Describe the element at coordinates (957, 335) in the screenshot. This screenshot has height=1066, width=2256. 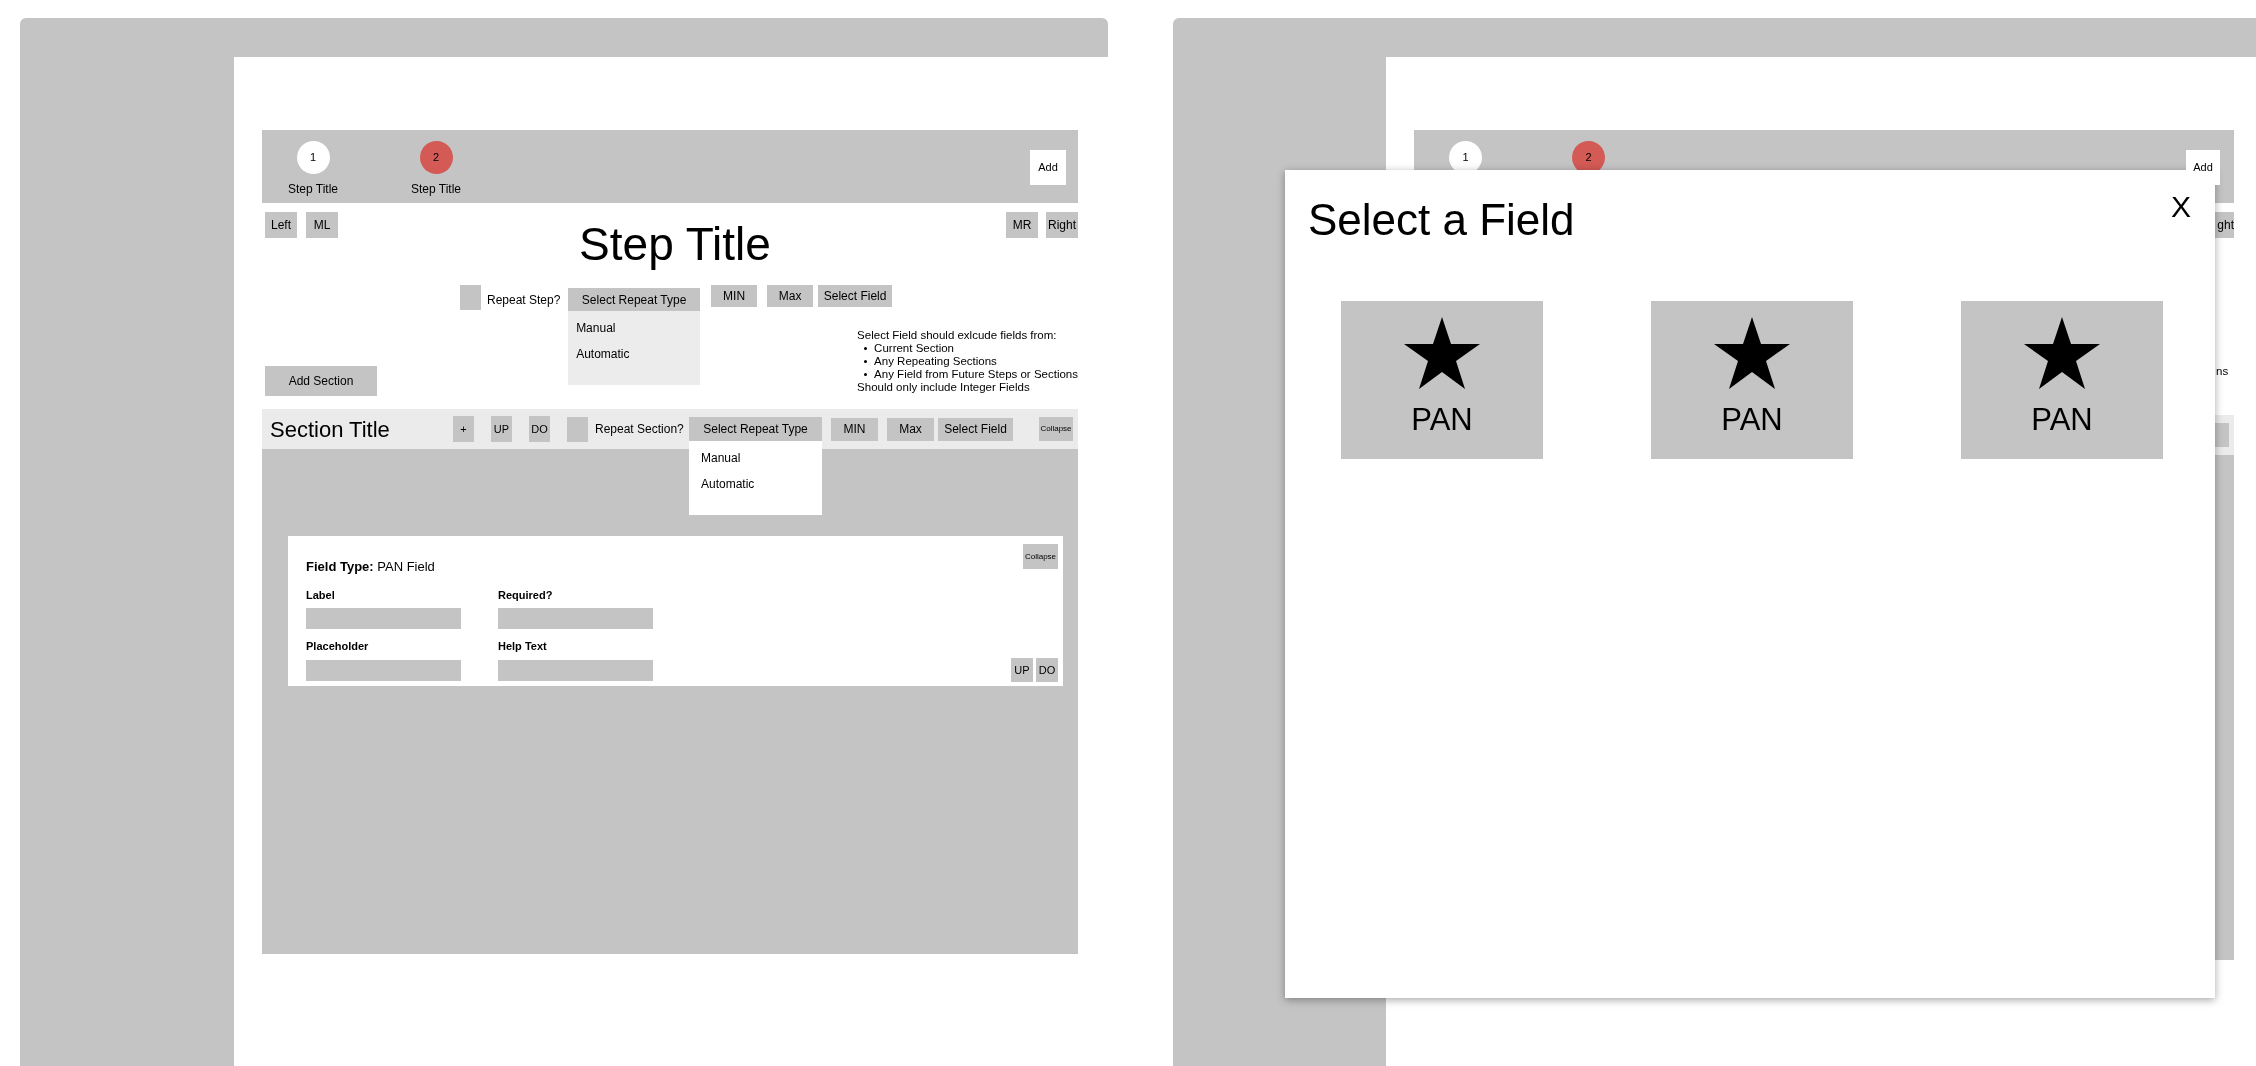
I see `note-text: Select Field should exlcude fields from:` at that location.